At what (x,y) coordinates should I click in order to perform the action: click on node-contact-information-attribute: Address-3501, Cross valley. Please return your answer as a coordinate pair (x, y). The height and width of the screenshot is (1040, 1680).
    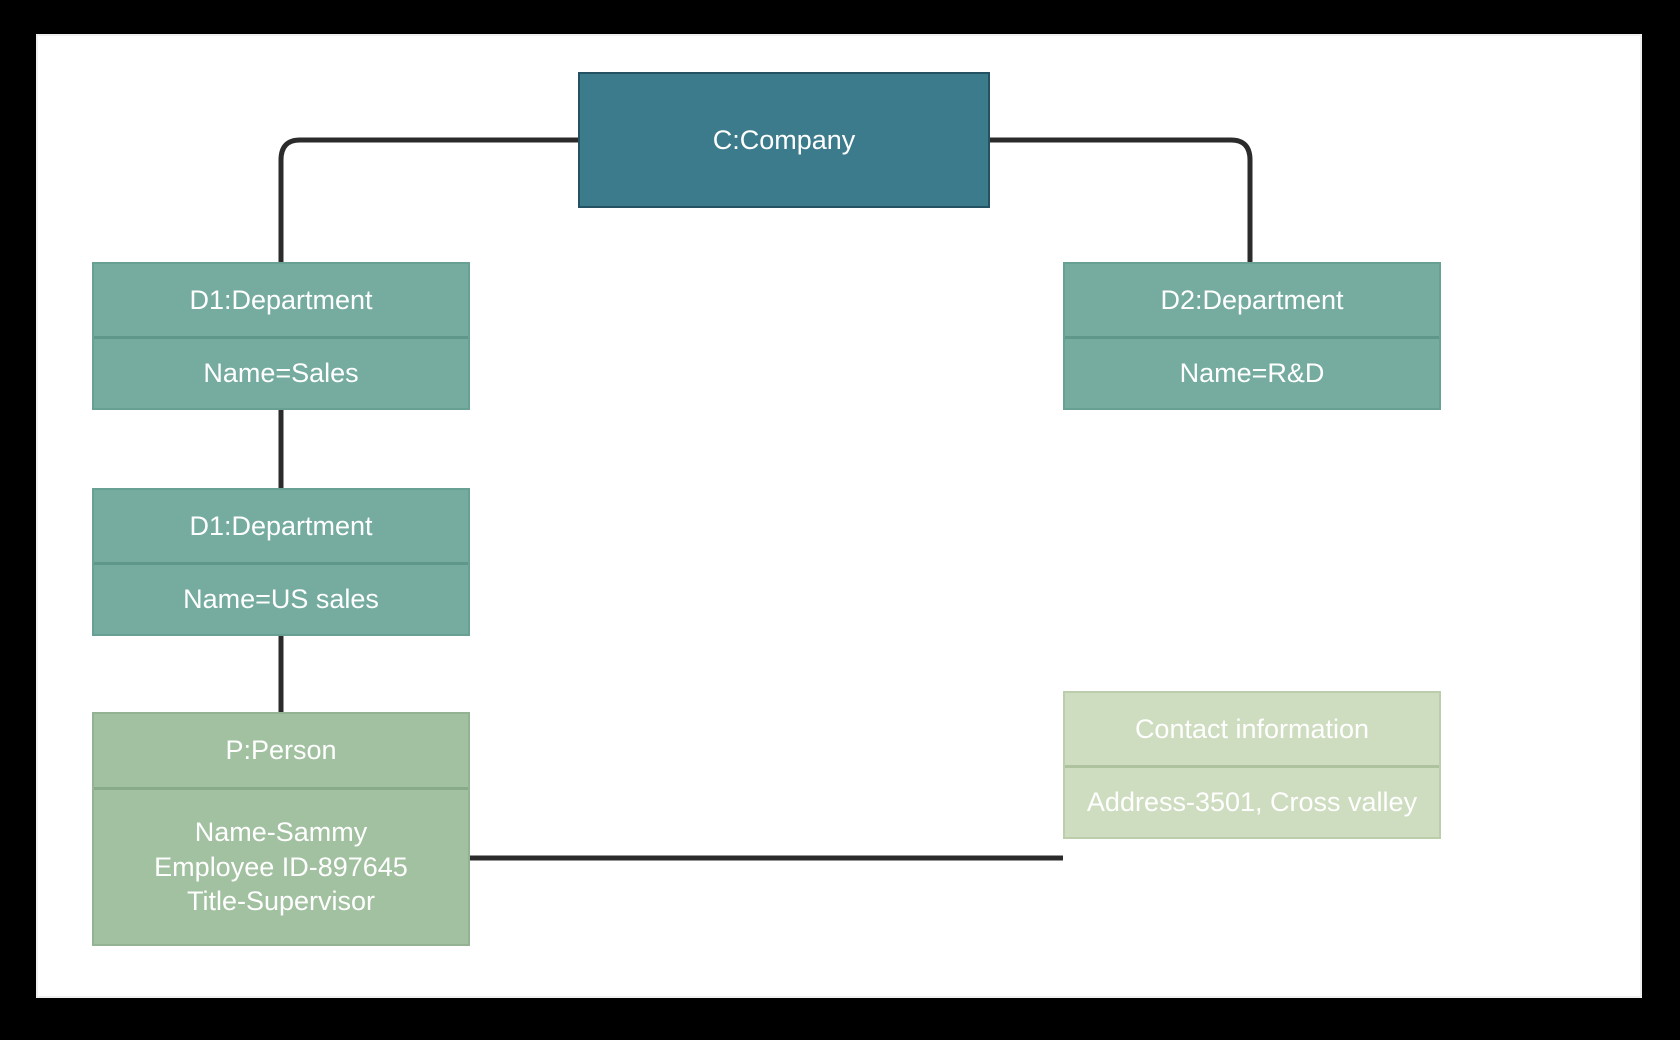
    Looking at the image, I should click on (1252, 800).